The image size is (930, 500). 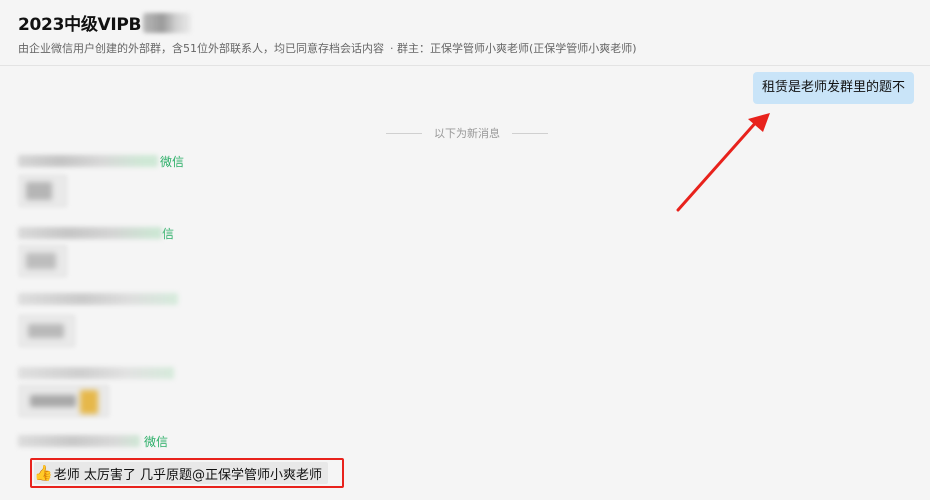 I want to click on highlighted-message: 👍 老师 太厉害了 几乎原题@正保学管师小爽老师, so click(x=187, y=473).